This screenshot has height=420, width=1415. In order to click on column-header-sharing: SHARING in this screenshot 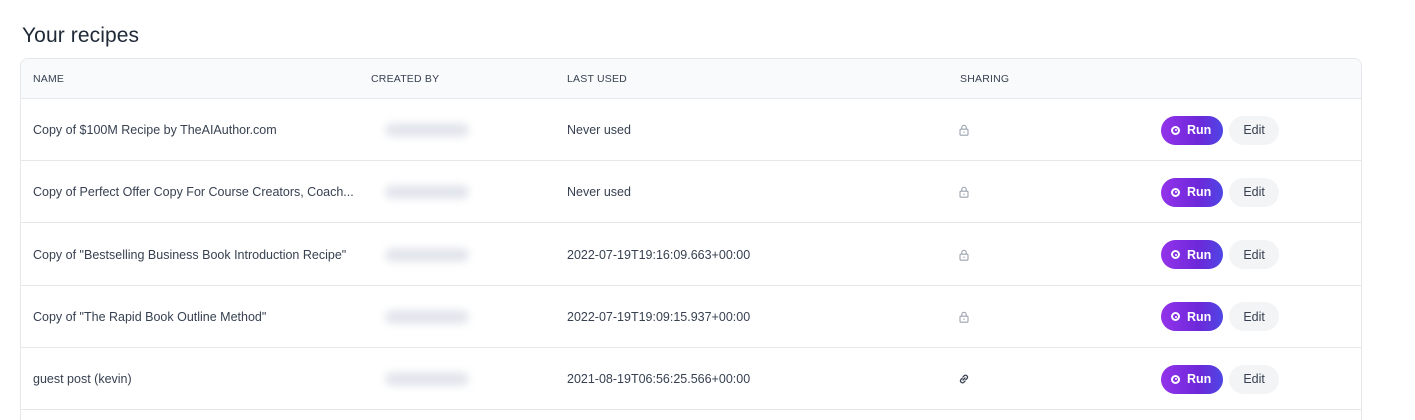, I will do `click(985, 79)`.